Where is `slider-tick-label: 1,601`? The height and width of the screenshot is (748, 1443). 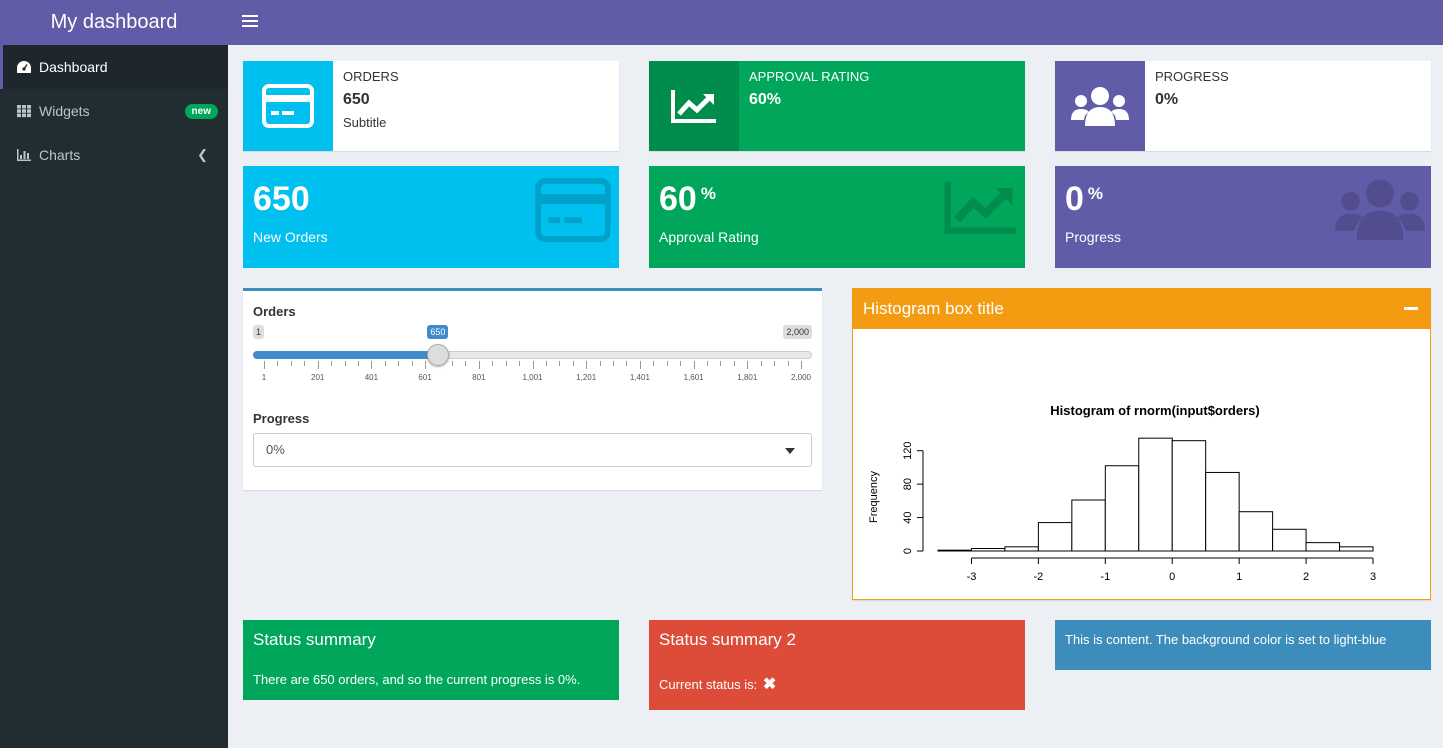
slider-tick-label: 1,601 is located at coordinates (693, 377).